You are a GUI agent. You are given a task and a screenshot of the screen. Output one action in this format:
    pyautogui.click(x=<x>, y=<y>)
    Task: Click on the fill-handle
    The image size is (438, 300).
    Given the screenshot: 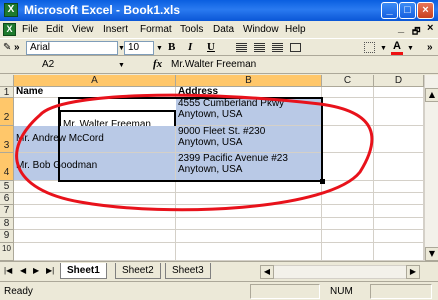 What is the action you would take?
    pyautogui.click(x=322, y=181)
    